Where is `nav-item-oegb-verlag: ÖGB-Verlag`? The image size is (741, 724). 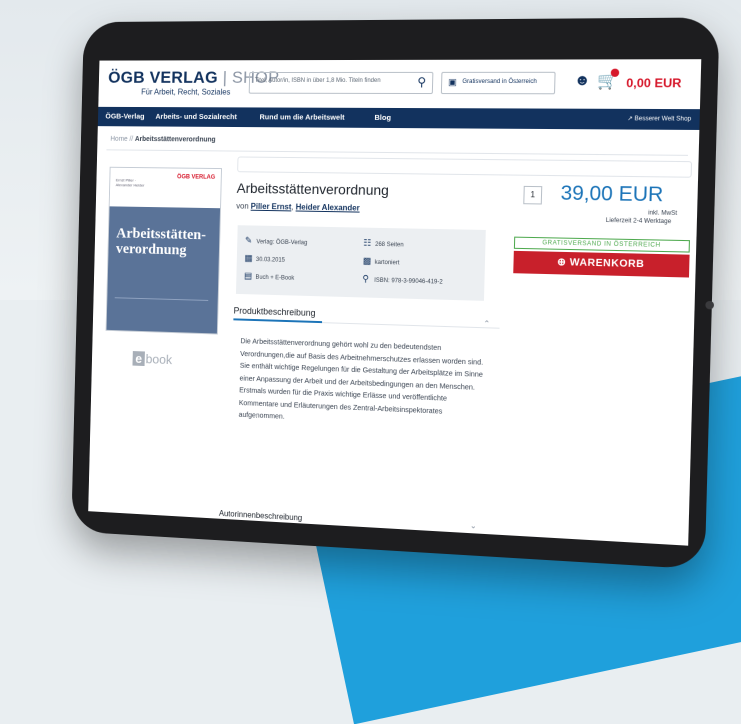 nav-item-oegb-verlag: ÖGB-Verlag is located at coordinates (124, 116).